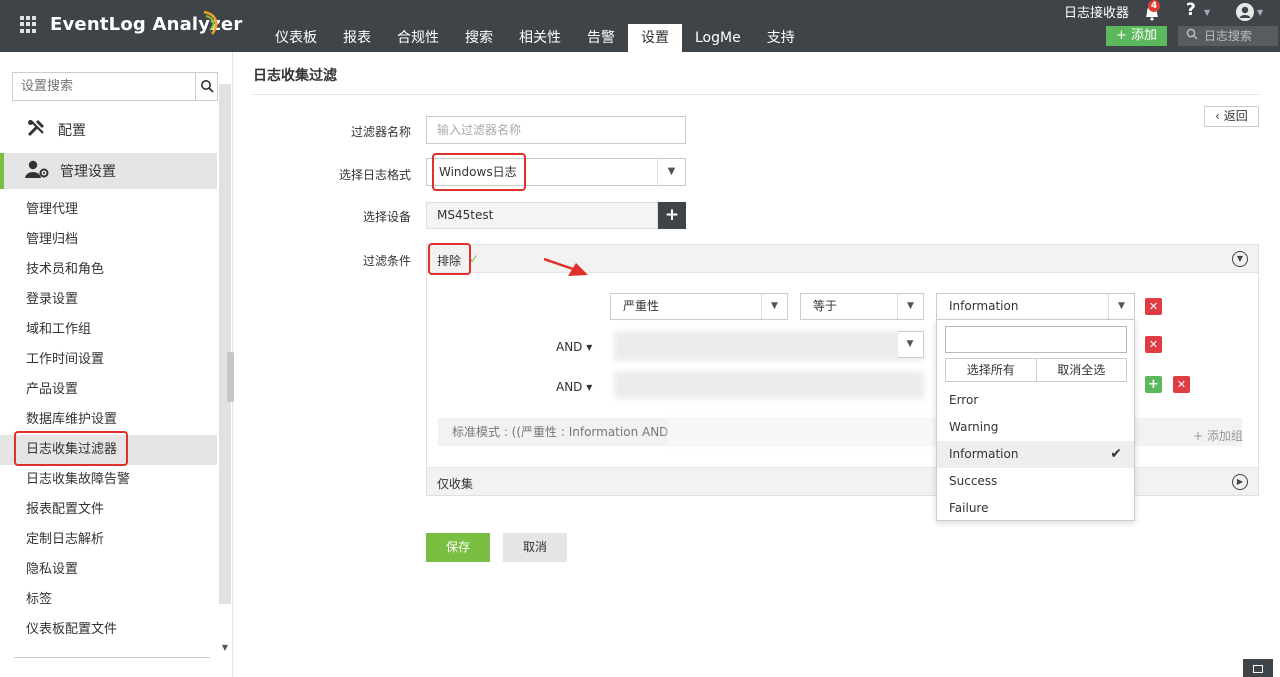 The height and width of the screenshot is (677, 1280). I want to click on log-format-label: 选择日志格式, so click(374, 175).